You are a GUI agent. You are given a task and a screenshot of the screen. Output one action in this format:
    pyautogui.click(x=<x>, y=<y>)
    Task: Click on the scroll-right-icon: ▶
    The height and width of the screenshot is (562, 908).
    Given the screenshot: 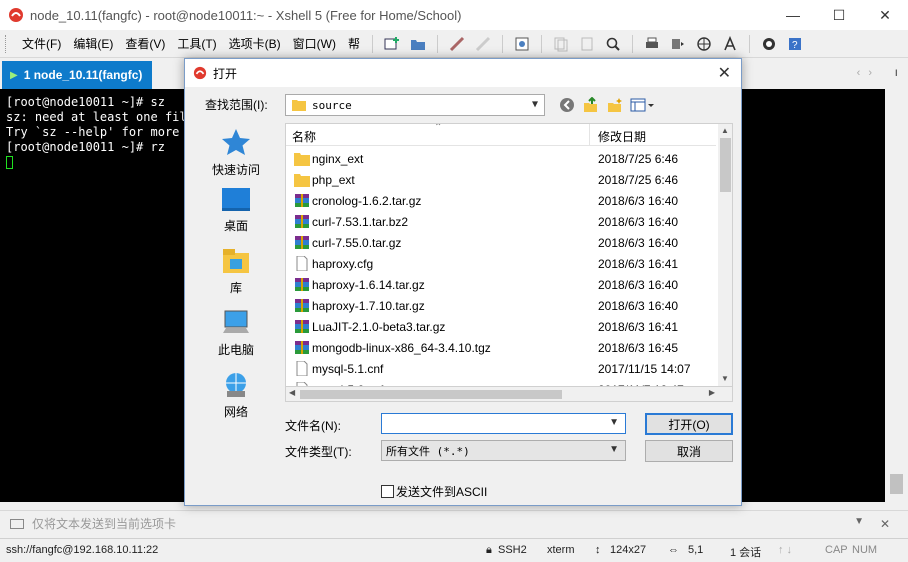 What is the action you would take?
    pyautogui.click(x=712, y=392)
    